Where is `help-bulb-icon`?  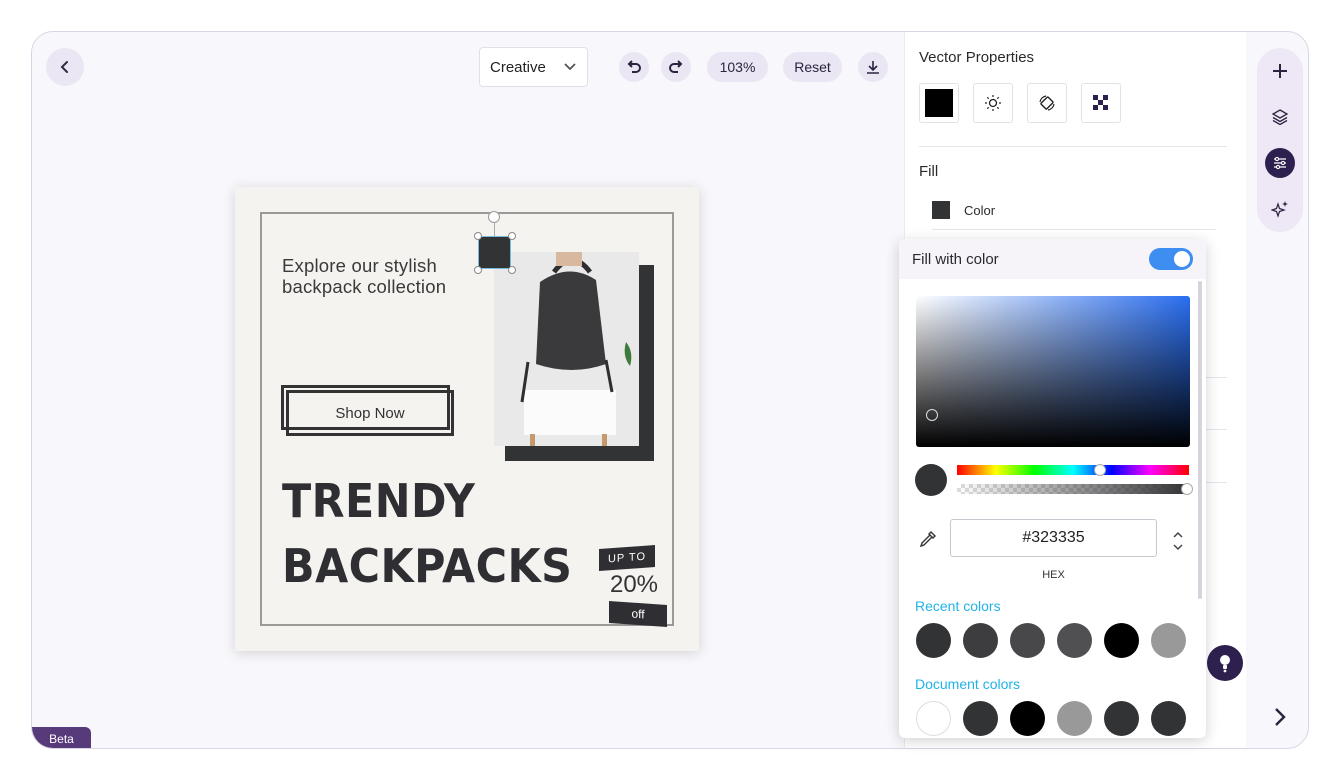 help-bulb-icon is located at coordinates (1225, 664).